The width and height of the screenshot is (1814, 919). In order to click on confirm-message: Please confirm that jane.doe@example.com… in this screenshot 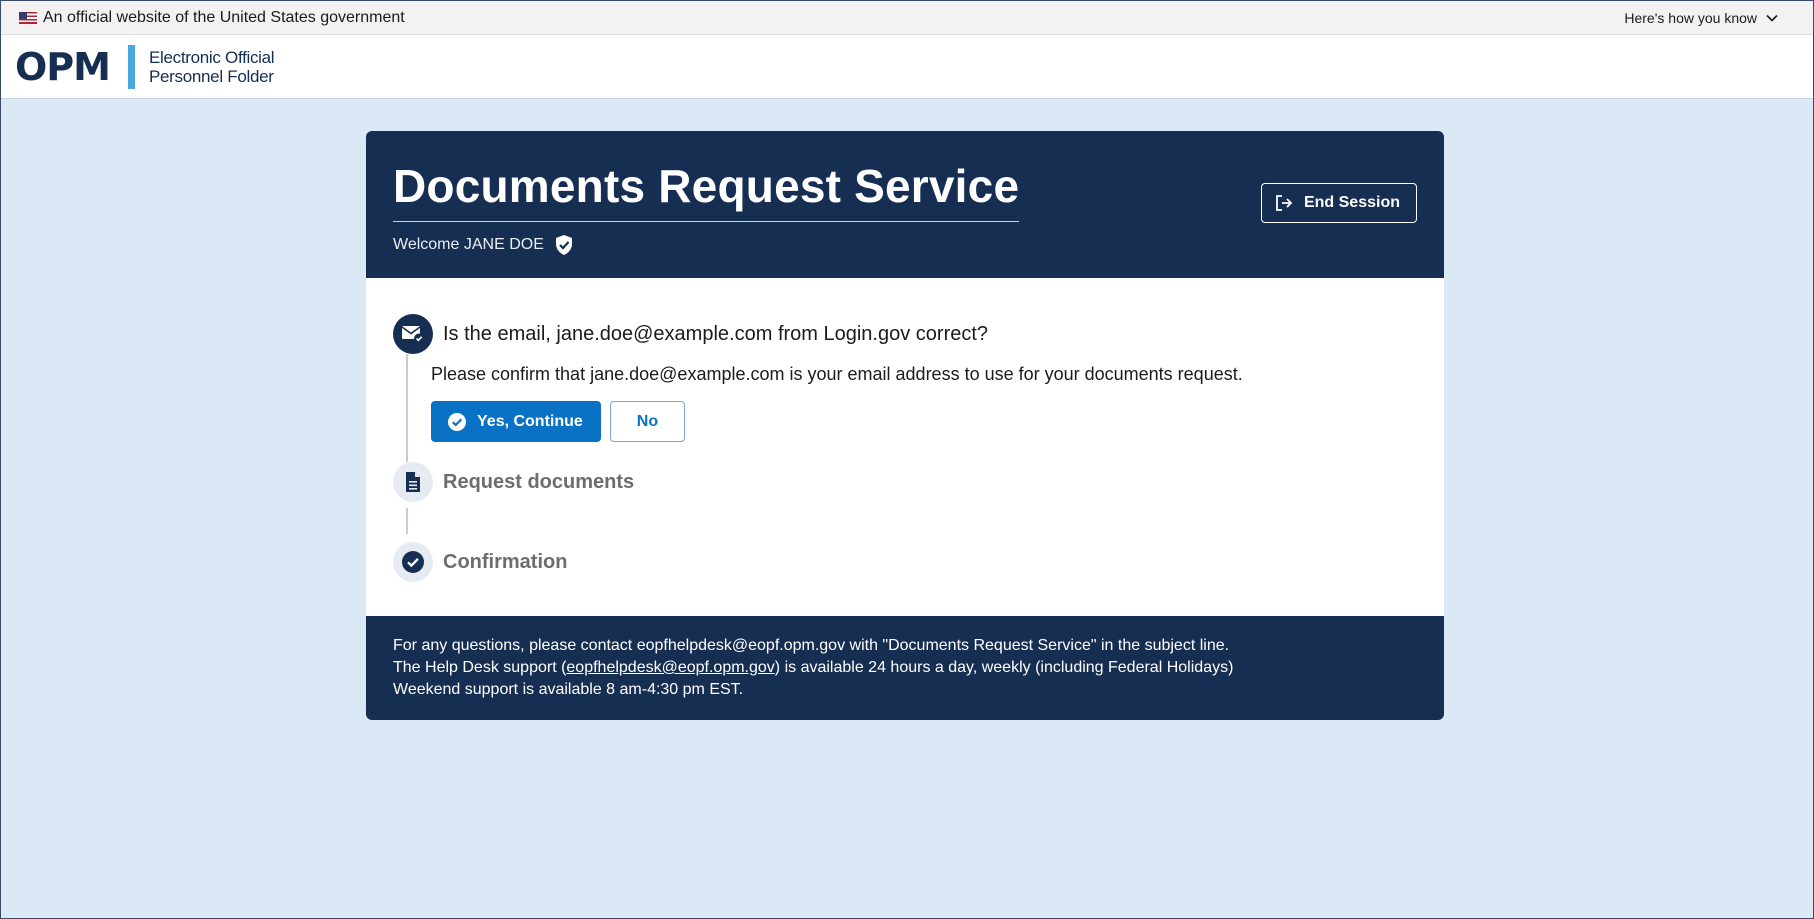, I will do `click(924, 374)`.